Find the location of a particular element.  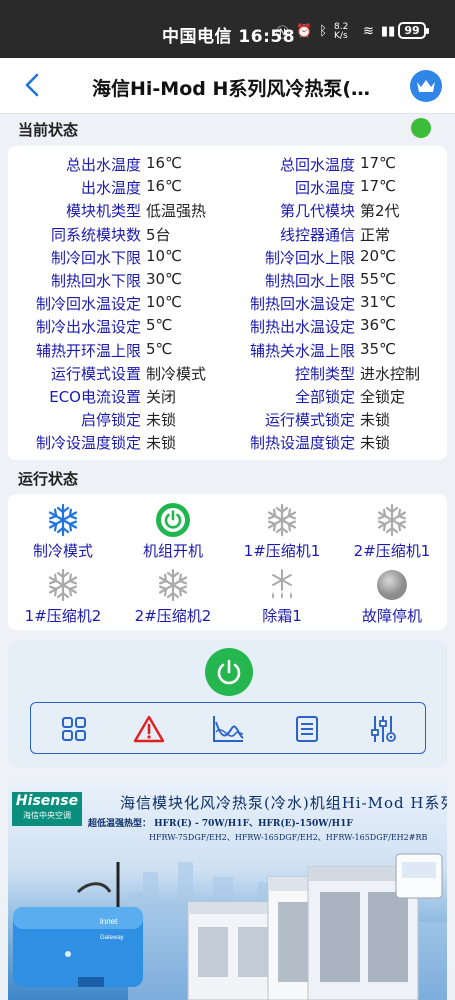

alarm-button is located at coordinates (149, 729).